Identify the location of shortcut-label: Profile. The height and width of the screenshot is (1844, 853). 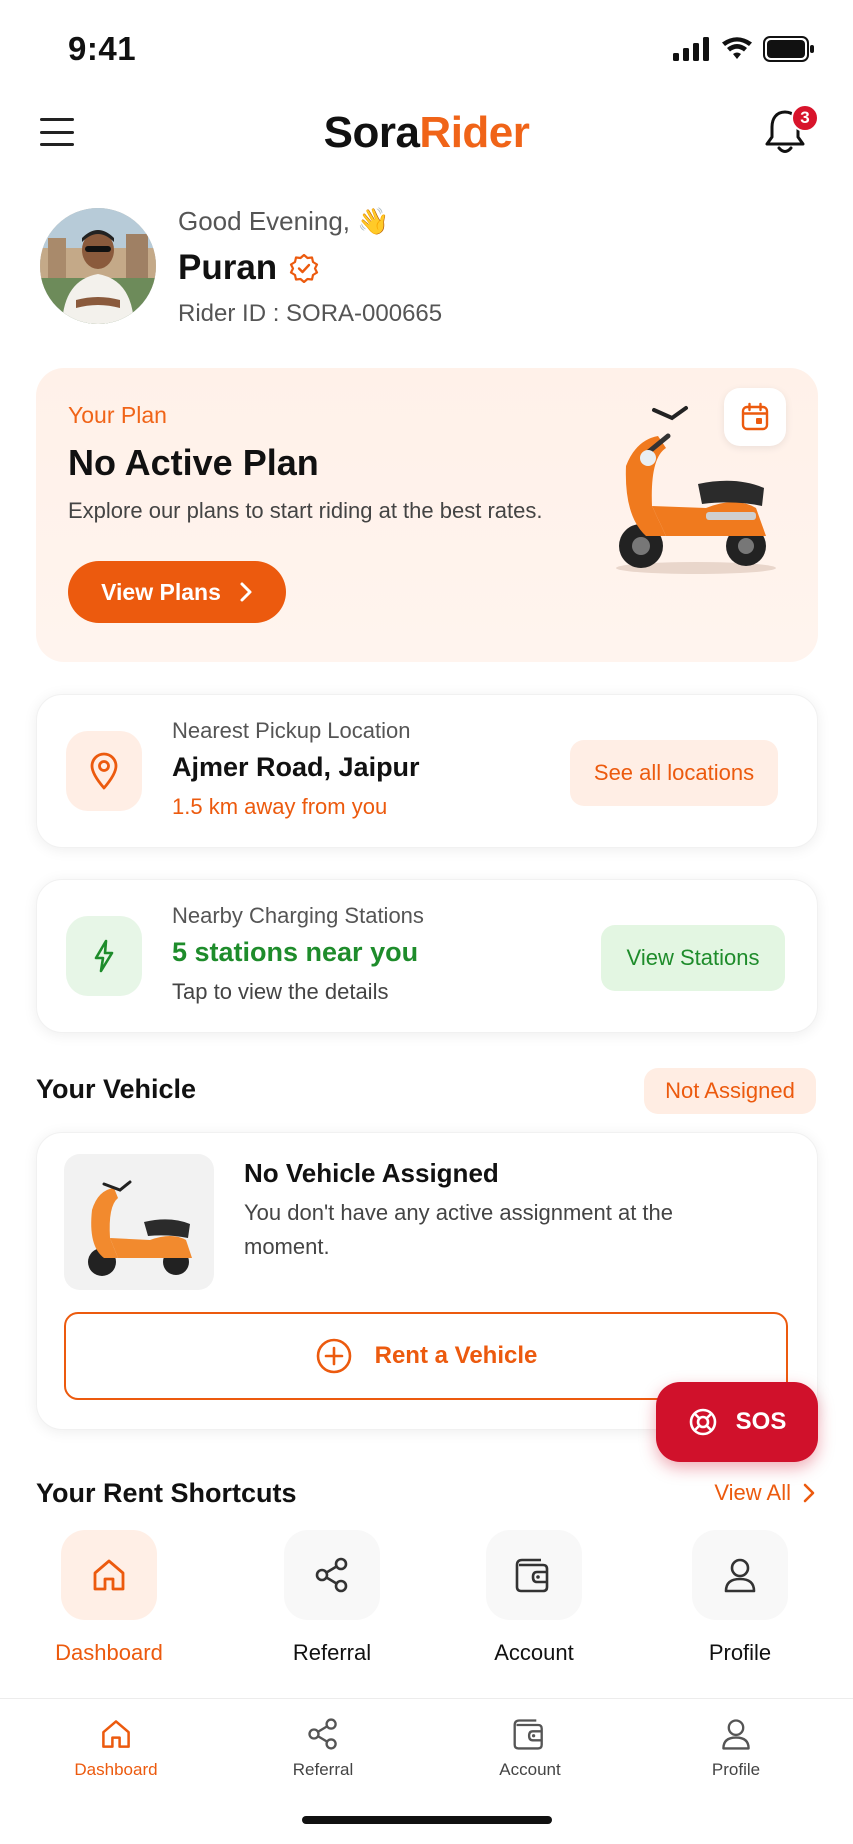
(740, 1652).